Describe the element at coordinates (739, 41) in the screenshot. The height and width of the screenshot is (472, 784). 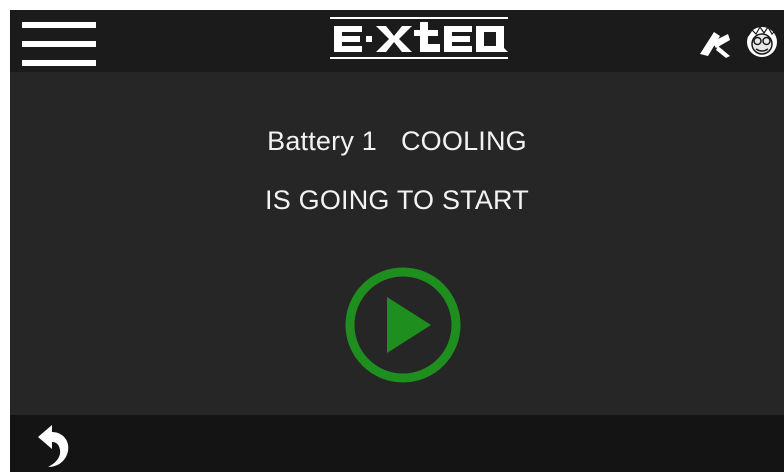
I see `header-icons` at that location.